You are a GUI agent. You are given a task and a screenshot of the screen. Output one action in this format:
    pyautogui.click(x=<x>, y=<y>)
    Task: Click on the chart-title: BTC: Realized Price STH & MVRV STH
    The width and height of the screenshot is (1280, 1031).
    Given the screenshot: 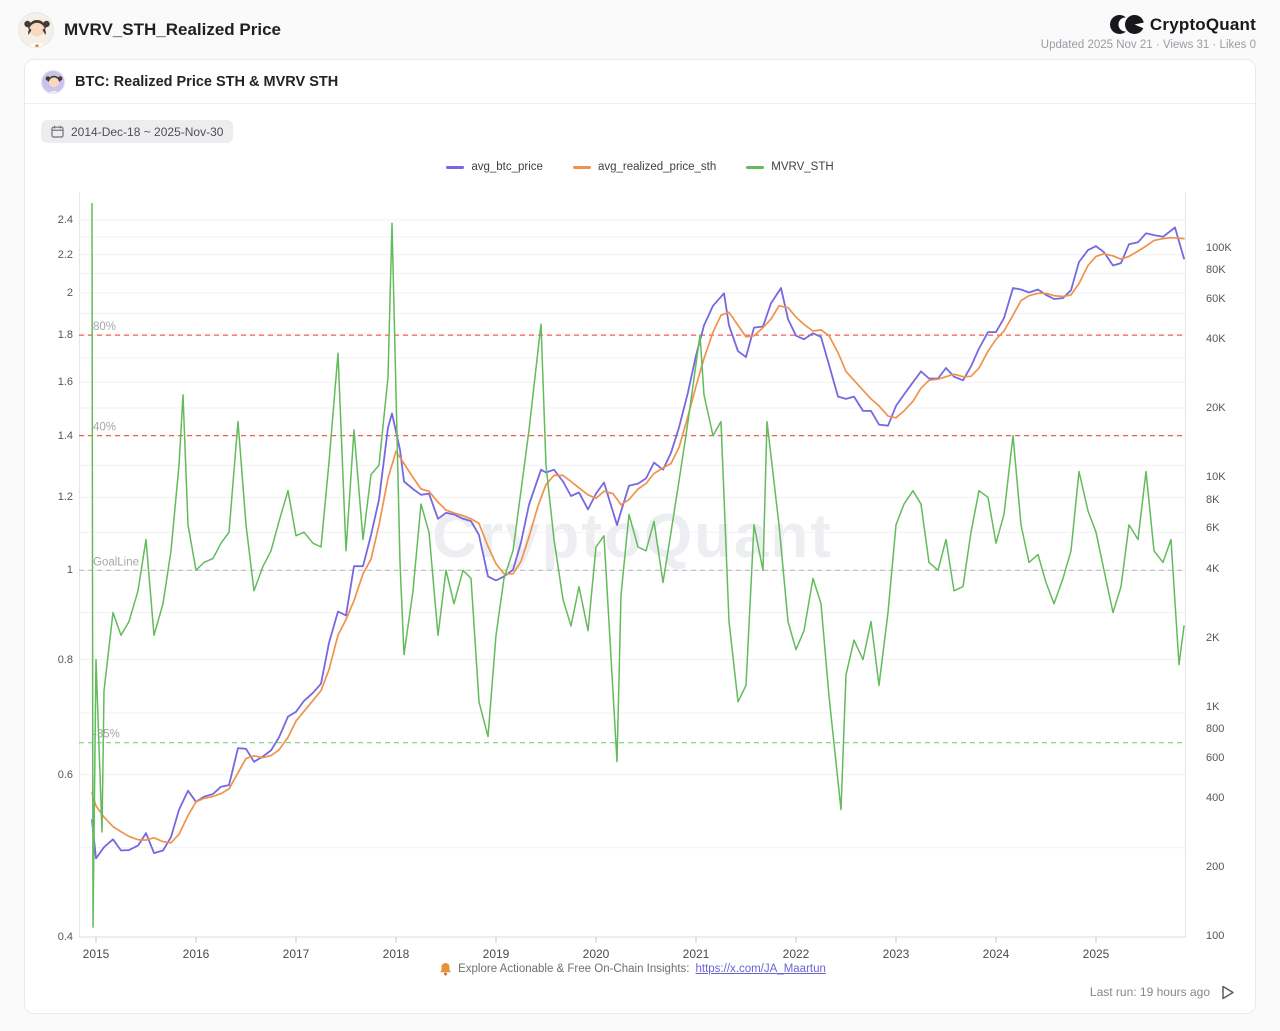 What is the action you would take?
    pyautogui.click(x=207, y=81)
    